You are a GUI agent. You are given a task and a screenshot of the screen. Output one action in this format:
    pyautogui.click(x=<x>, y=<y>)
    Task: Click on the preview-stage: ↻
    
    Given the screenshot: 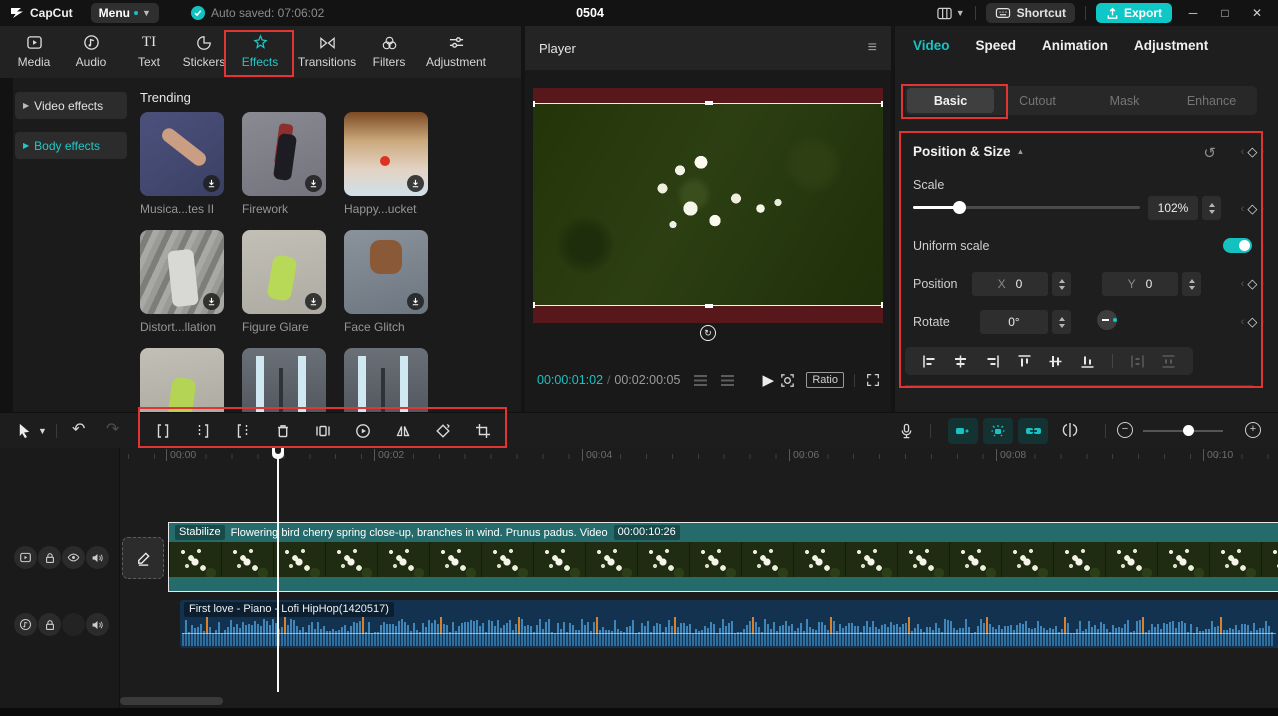 What is the action you would take?
    pyautogui.click(x=708, y=214)
    